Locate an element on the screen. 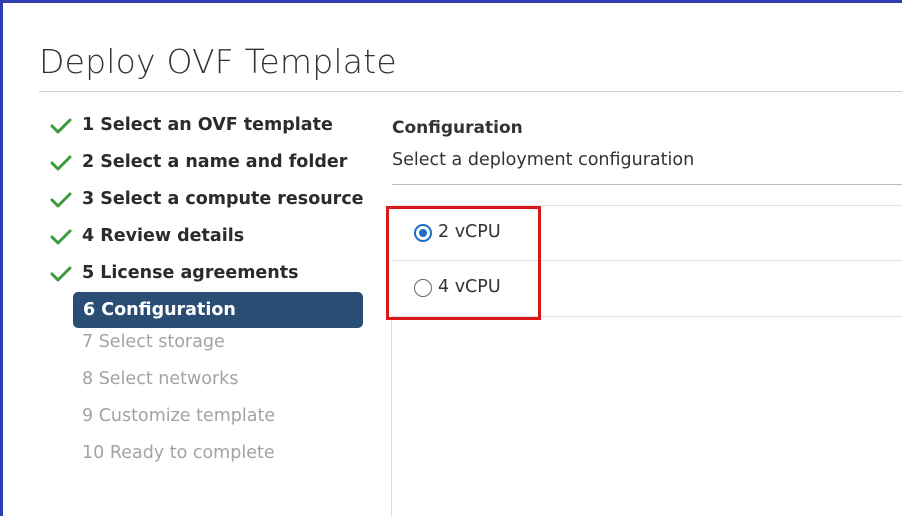  step-label: 6 Configuration is located at coordinates (159, 310).